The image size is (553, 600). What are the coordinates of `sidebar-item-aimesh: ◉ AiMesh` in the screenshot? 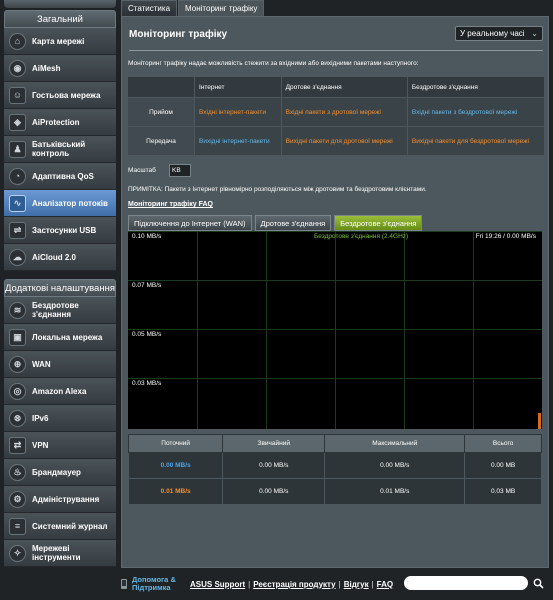 It's located at (60, 68).